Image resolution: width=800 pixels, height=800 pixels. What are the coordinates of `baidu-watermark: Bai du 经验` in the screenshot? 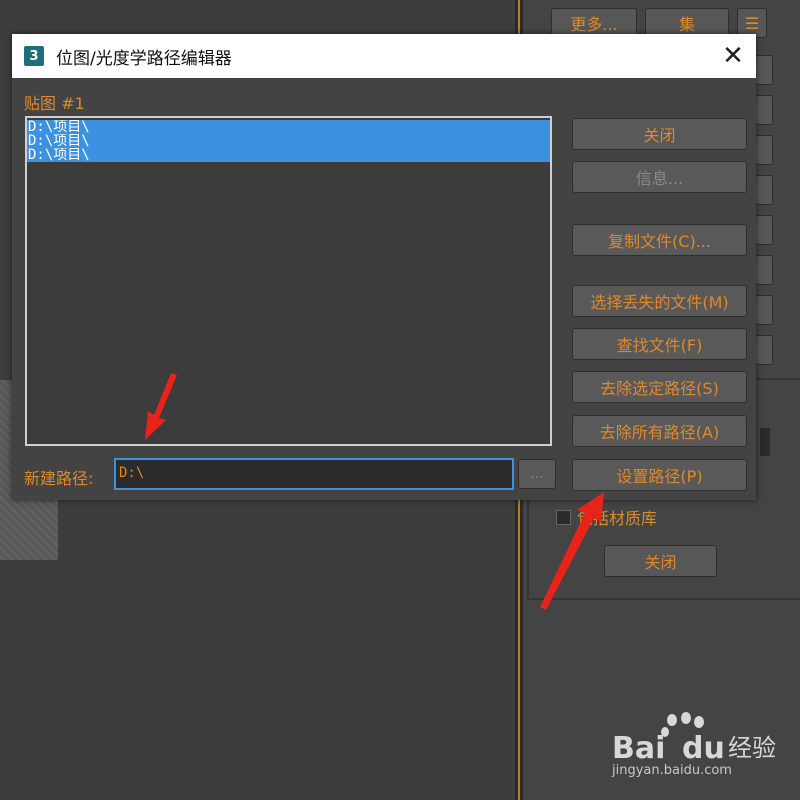 It's located at (700, 740).